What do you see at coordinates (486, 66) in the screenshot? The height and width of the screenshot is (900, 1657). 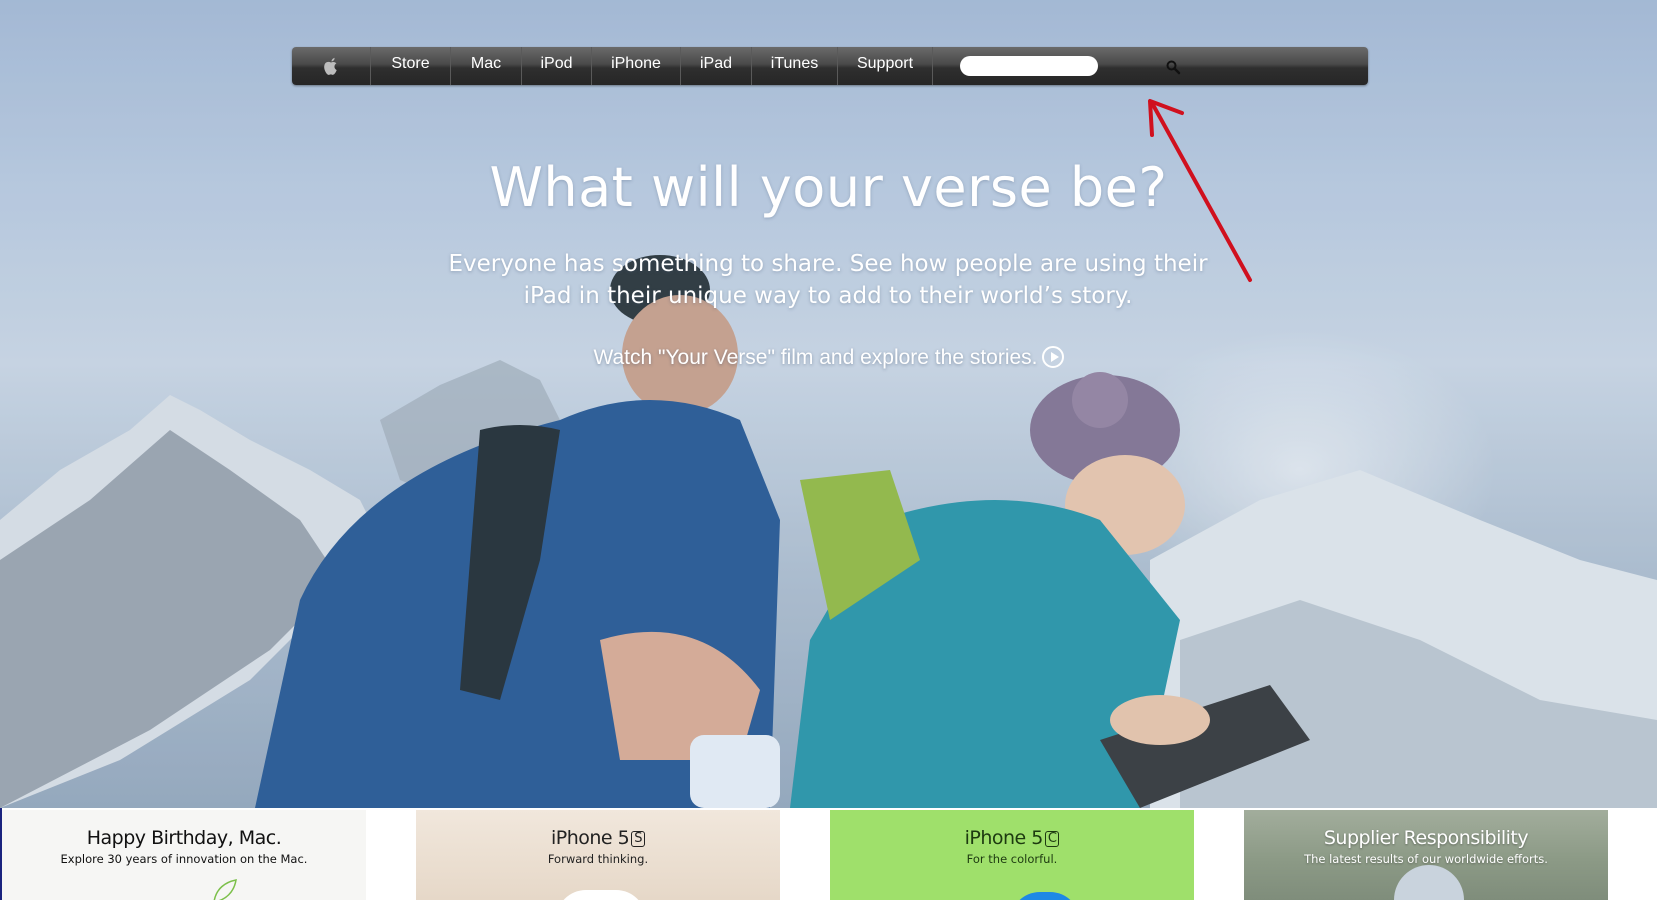 I see `nav-item-mac: Mac` at bounding box center [486, 66].